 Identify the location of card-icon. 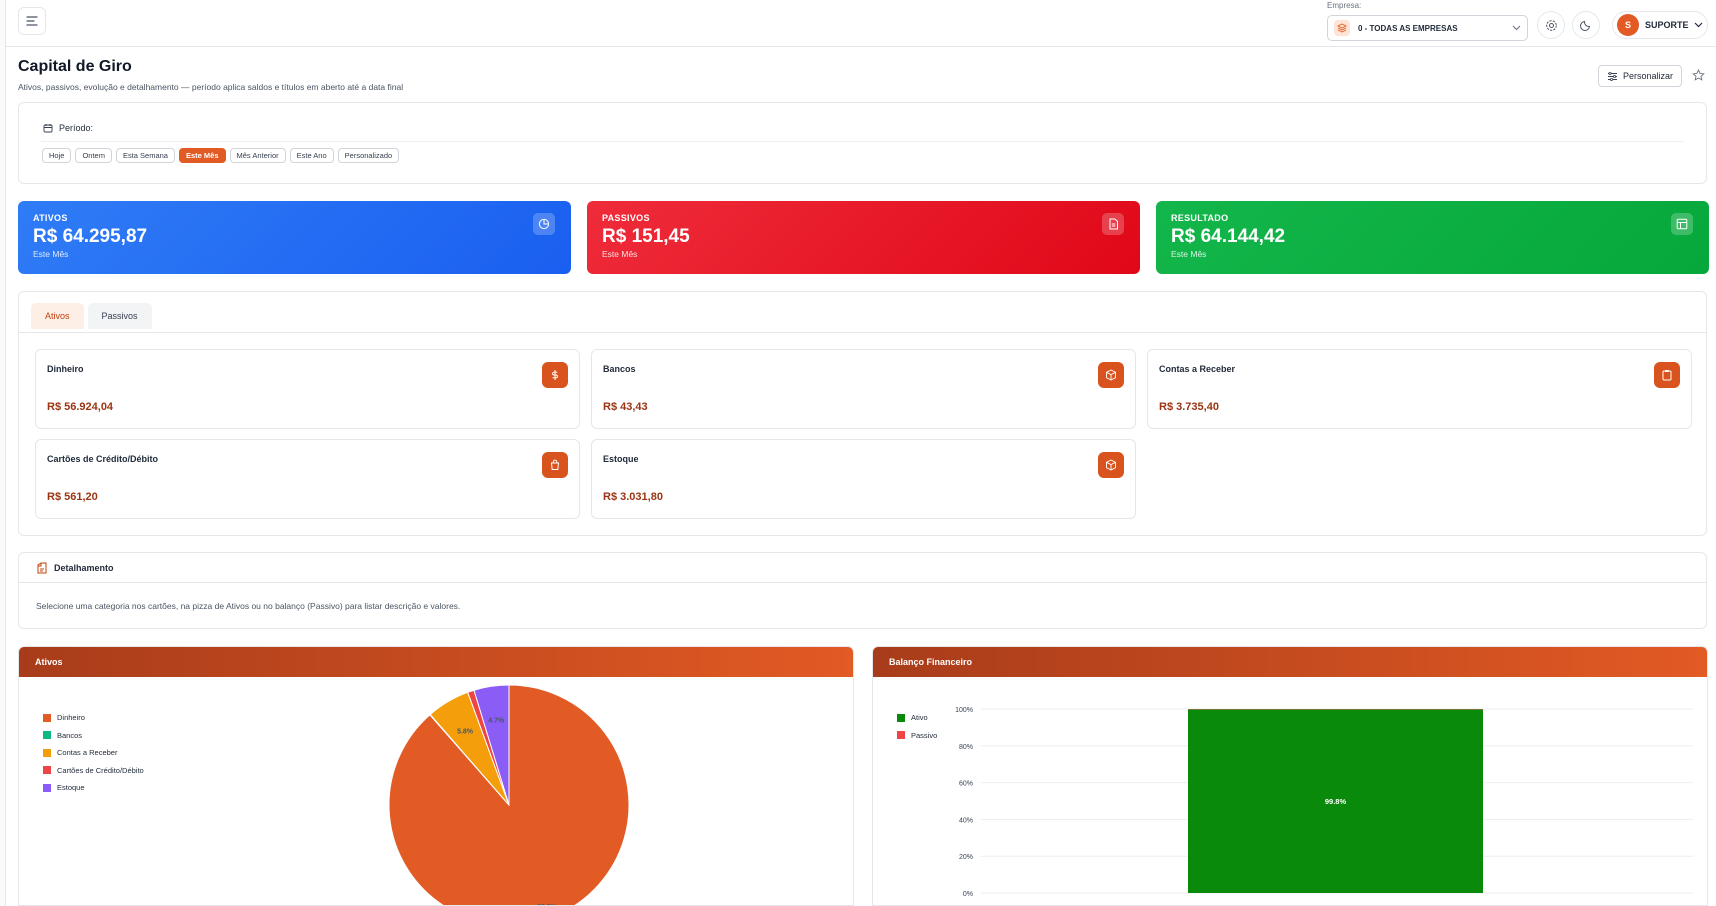
(555, 465).